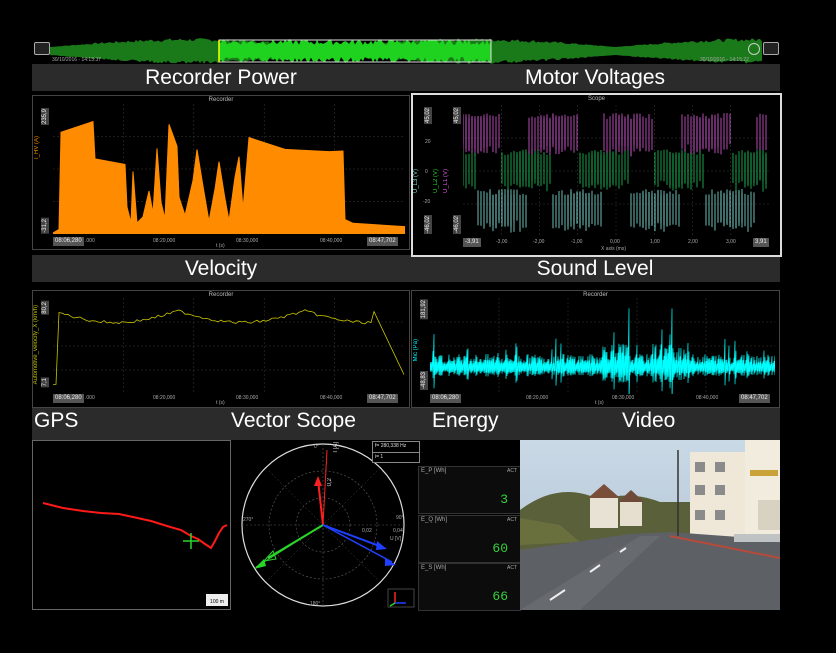 This screenshot has width=836, height=653. Describe the element at coordinates (248, 520) in the screenshot. I see `angle-270-label: 270°` at that location.